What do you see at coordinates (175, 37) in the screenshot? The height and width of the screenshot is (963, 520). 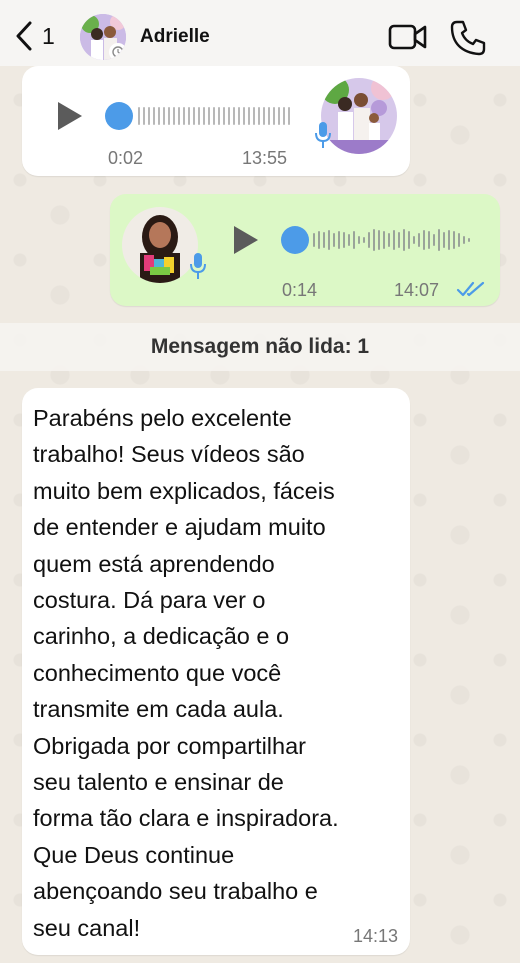 I see `contact-name: Adrielle` at bounding box center [175, 37].